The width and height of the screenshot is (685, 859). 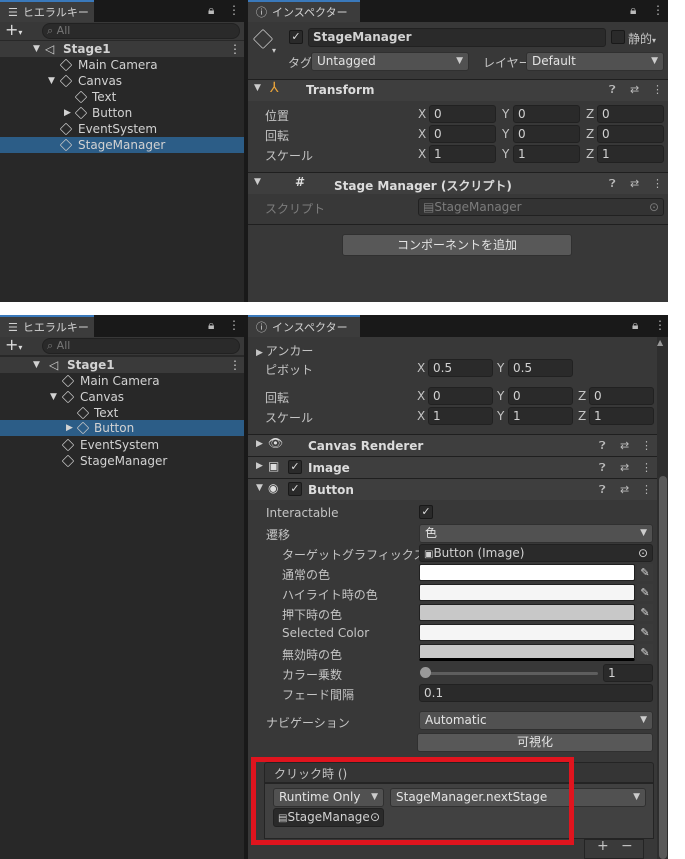 What do you see at coordinates (295, 467) in the screenshot?
I see `image-enabled-checkbox: ✓` at bounding box center [295, 467].